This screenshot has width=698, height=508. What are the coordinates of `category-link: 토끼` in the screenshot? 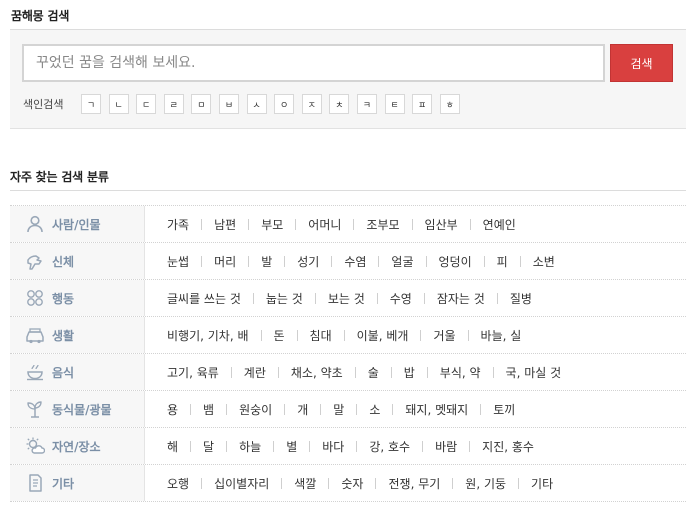 It's located at (504, 409).